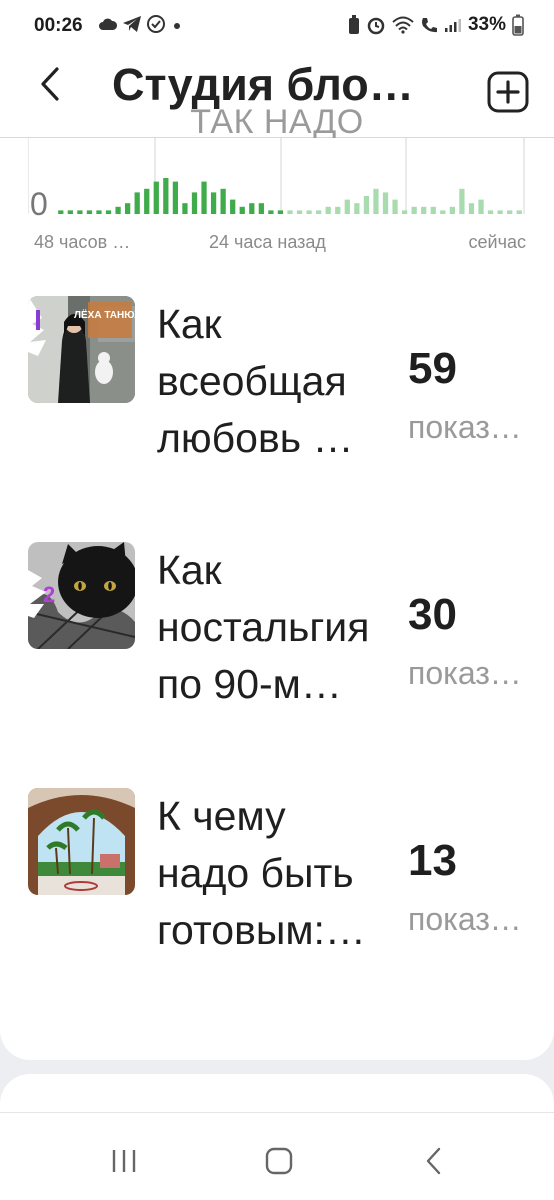 Image resolution: width=554 pixels, height=1200 pixels. I want to click on home-icon, so click(279, 1161).